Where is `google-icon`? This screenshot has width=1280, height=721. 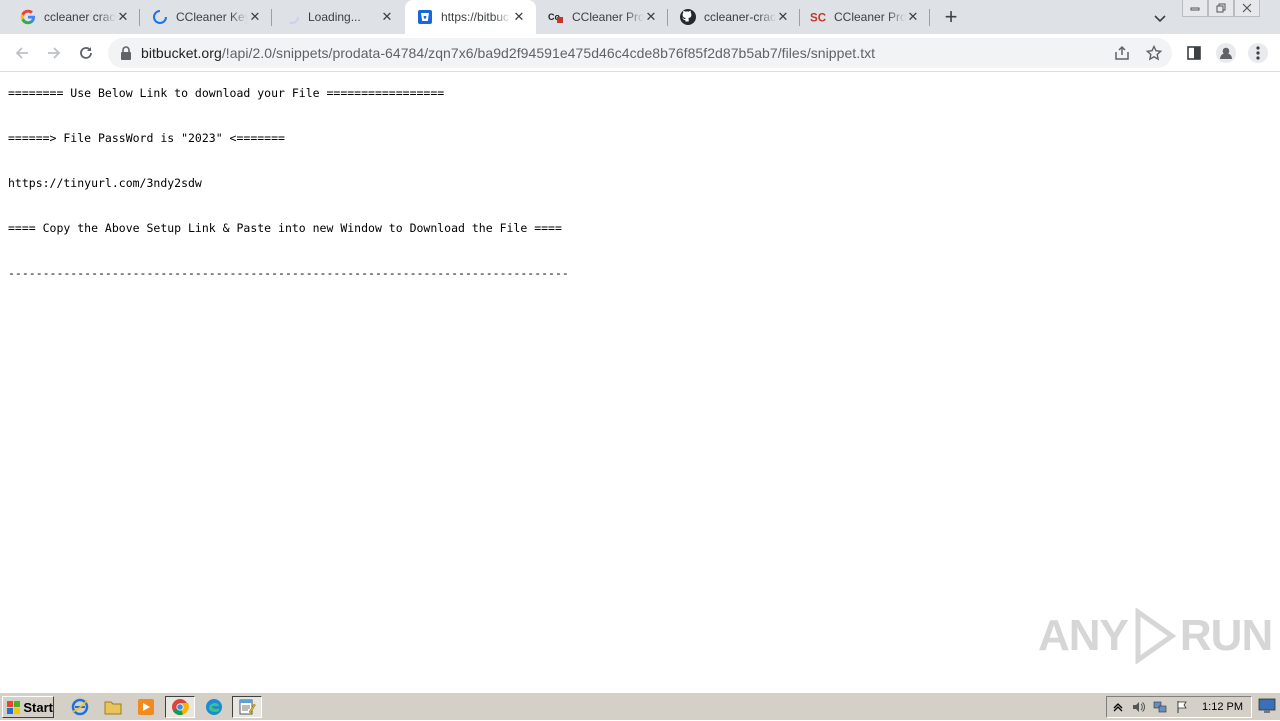
google-icon is located at coordinates (28, 17).